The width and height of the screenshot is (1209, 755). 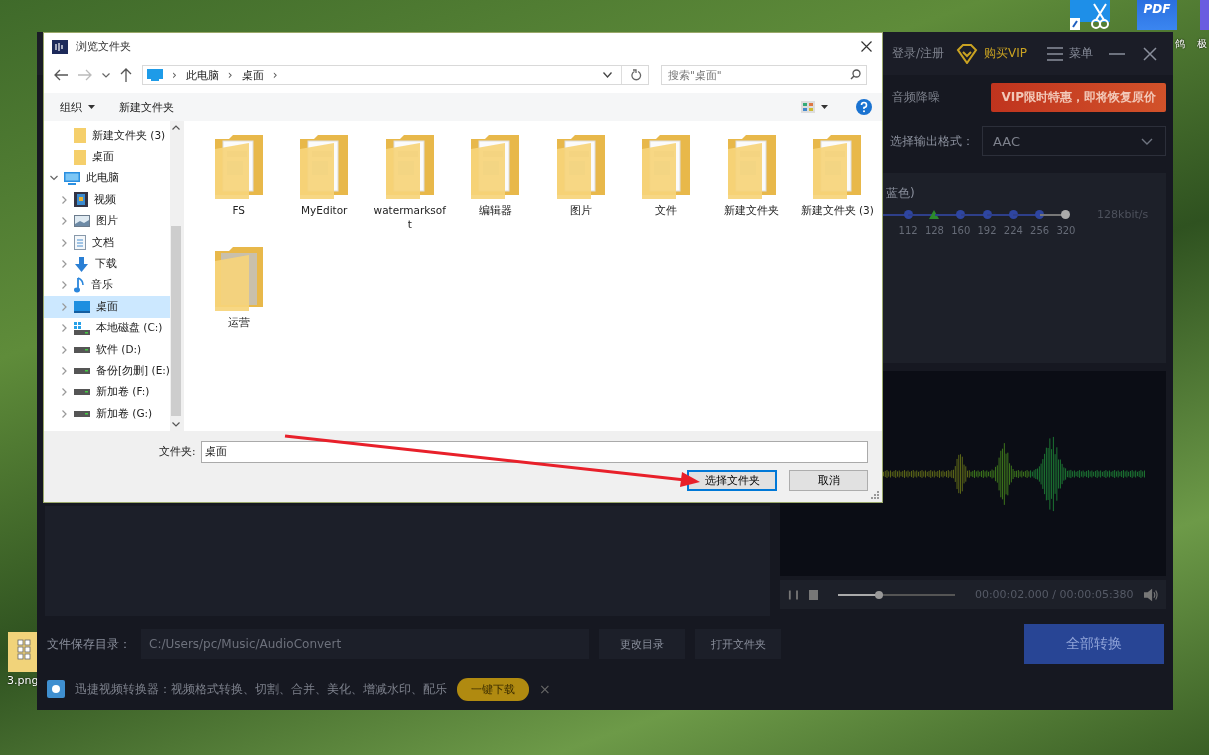 What do you see at coordinates (176, 424) in the screenshot?
I see `scroll-down-icon` at bounding box center [176, 424].